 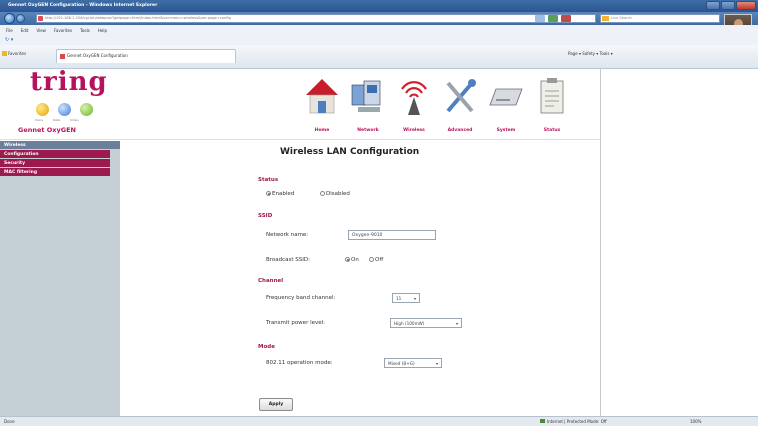 I want to click on status-enabled-option: Enabled, so click(x=280, y=194).